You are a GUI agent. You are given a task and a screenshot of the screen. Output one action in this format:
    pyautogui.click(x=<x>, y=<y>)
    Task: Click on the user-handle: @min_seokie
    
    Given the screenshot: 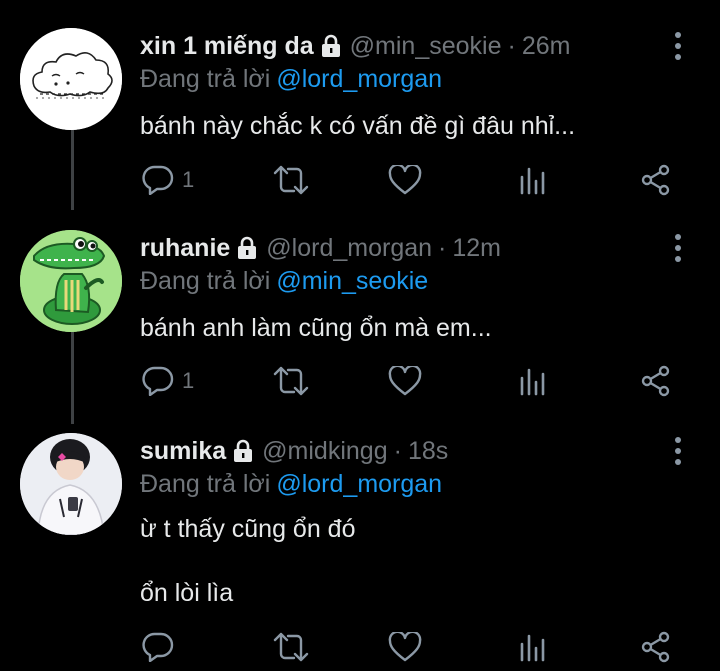 What is the action you would take?
    pyautogui.click(x=426, y=46)
    